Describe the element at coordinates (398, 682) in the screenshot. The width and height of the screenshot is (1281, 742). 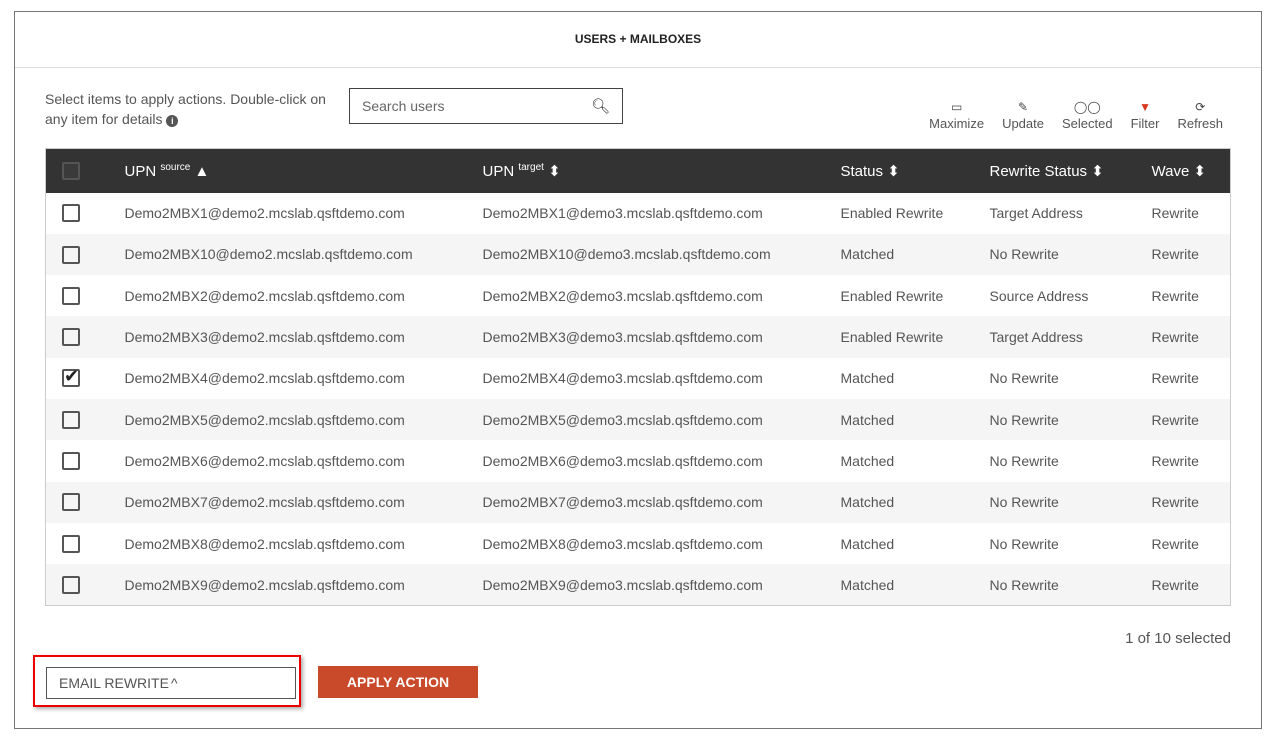
I see `apply-action-button: APPLY ACTION` at that location.